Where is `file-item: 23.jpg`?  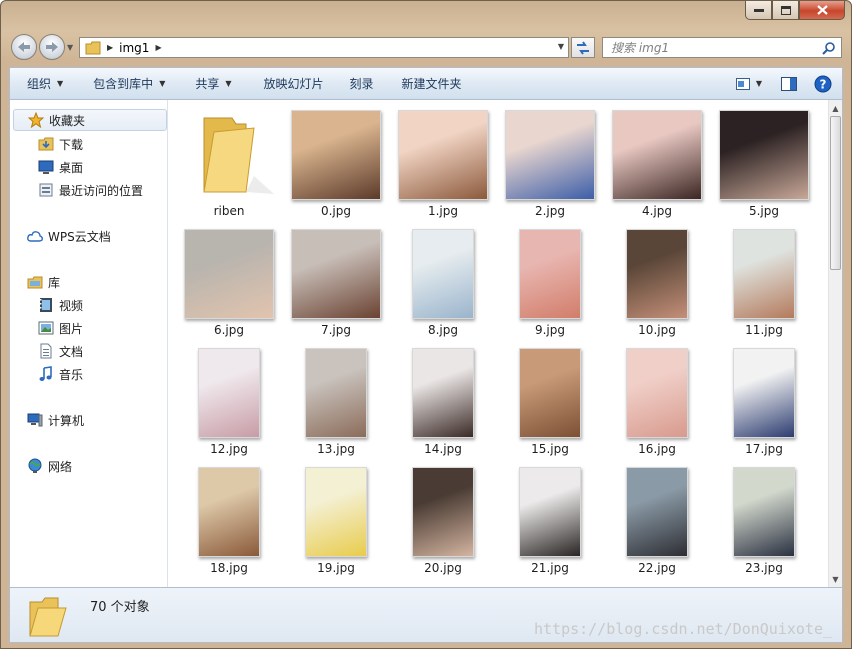 file-item: 23.jpg is located at coordinates (764, 516).